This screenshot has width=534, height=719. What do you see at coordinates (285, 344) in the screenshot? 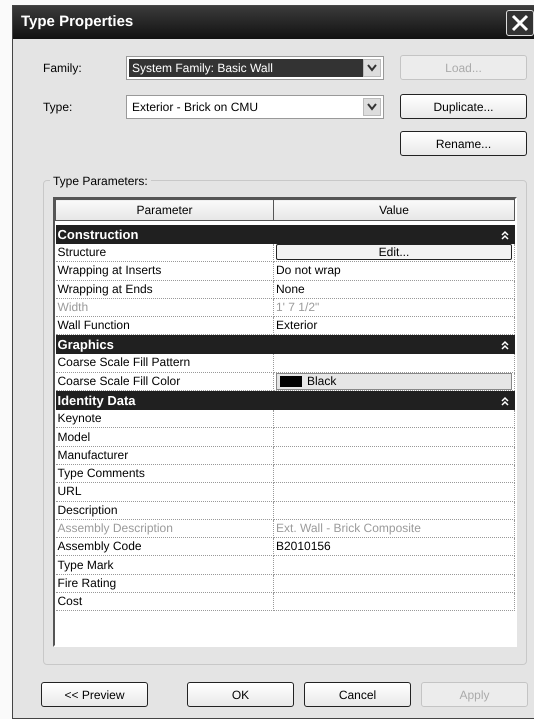
I see `group-header: Graphics` at bounding box center [285, 344].